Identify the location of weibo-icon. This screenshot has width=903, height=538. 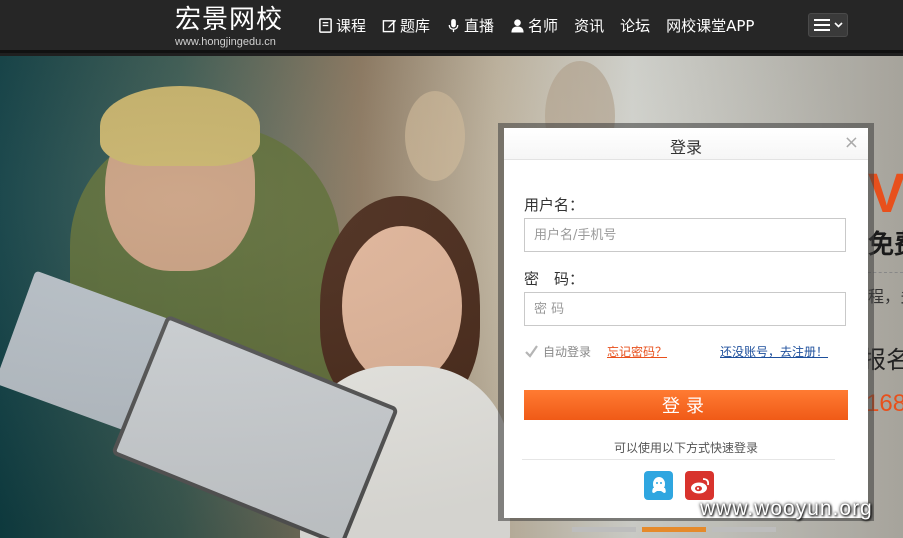
(699, 485).